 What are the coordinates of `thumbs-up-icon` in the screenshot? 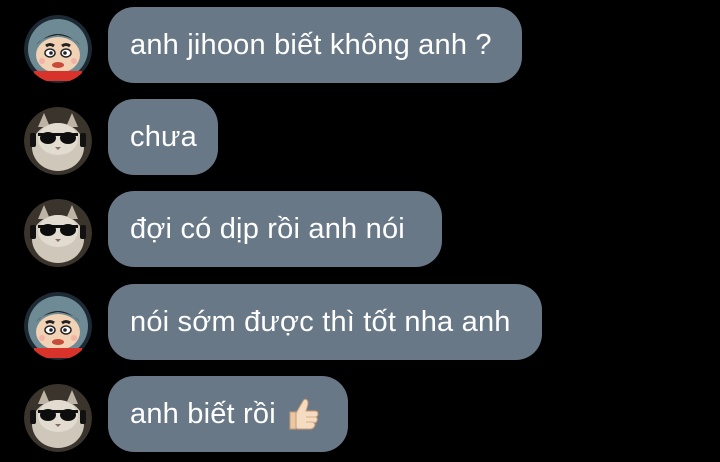 It's located at (303, 414).